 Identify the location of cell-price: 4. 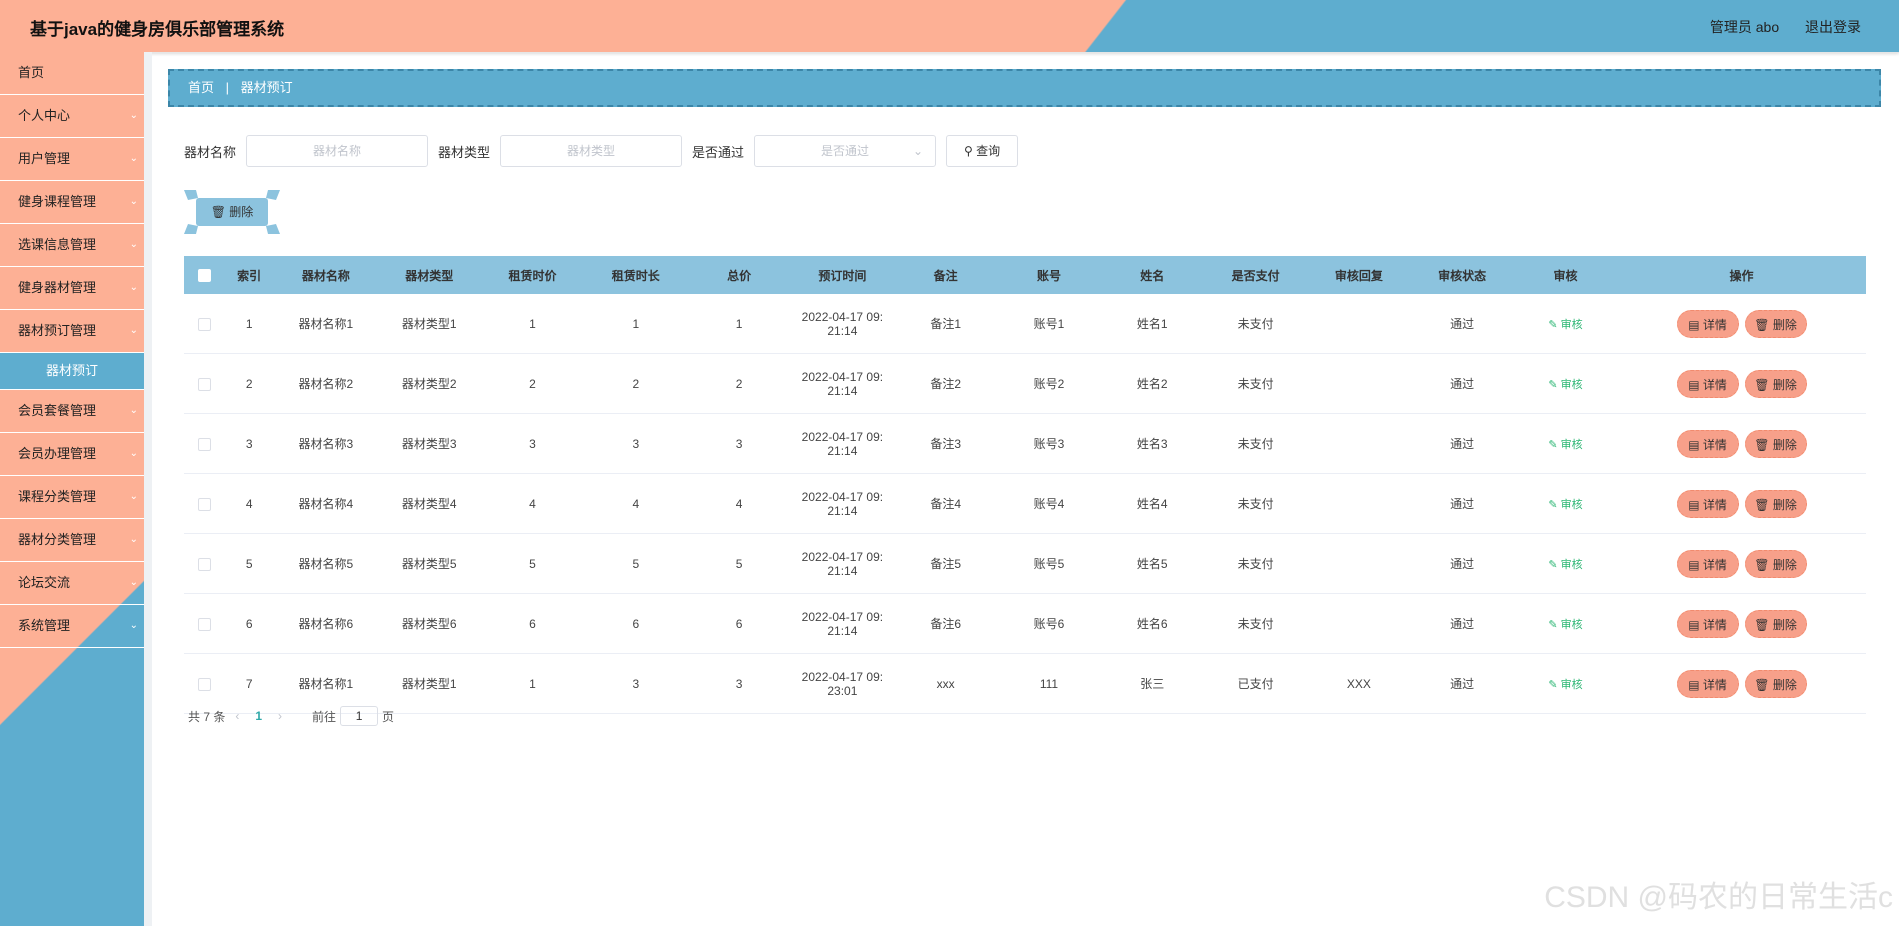
(532, 503).